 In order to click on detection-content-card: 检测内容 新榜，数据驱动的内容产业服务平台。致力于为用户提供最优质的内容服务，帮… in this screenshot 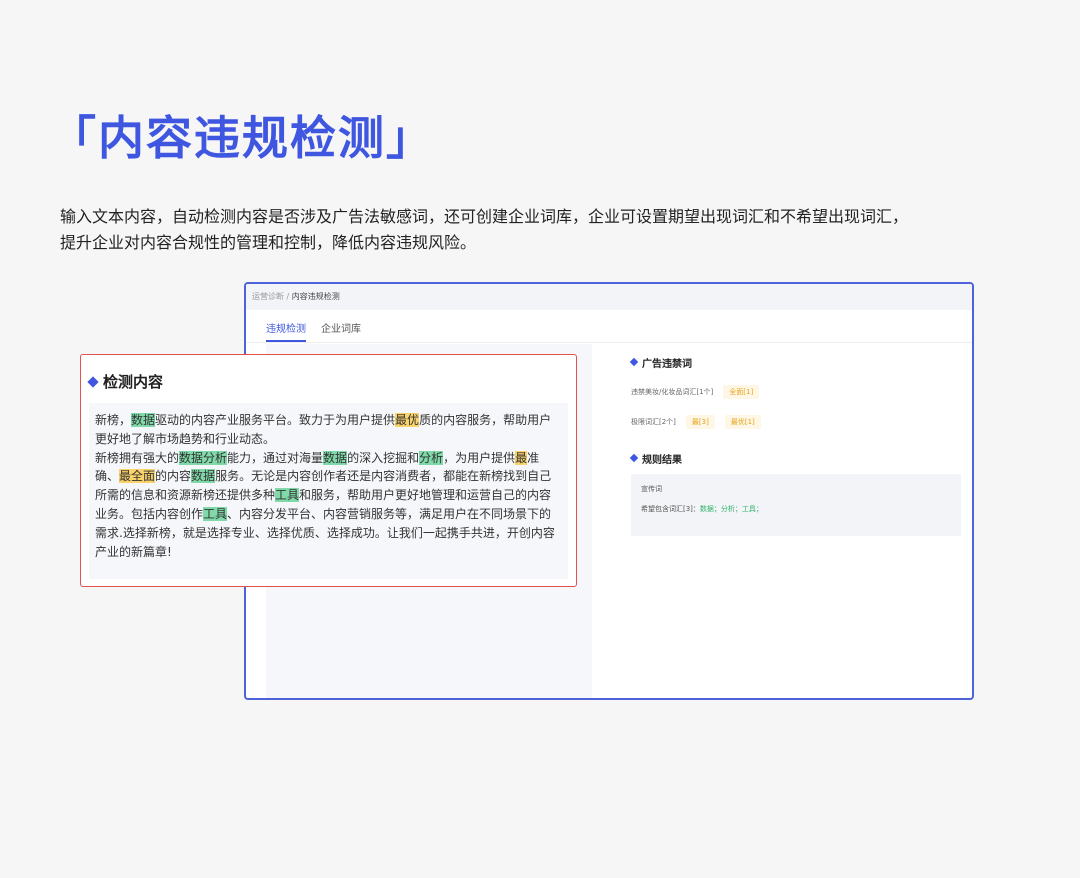, I will do `click(328, 470)`.